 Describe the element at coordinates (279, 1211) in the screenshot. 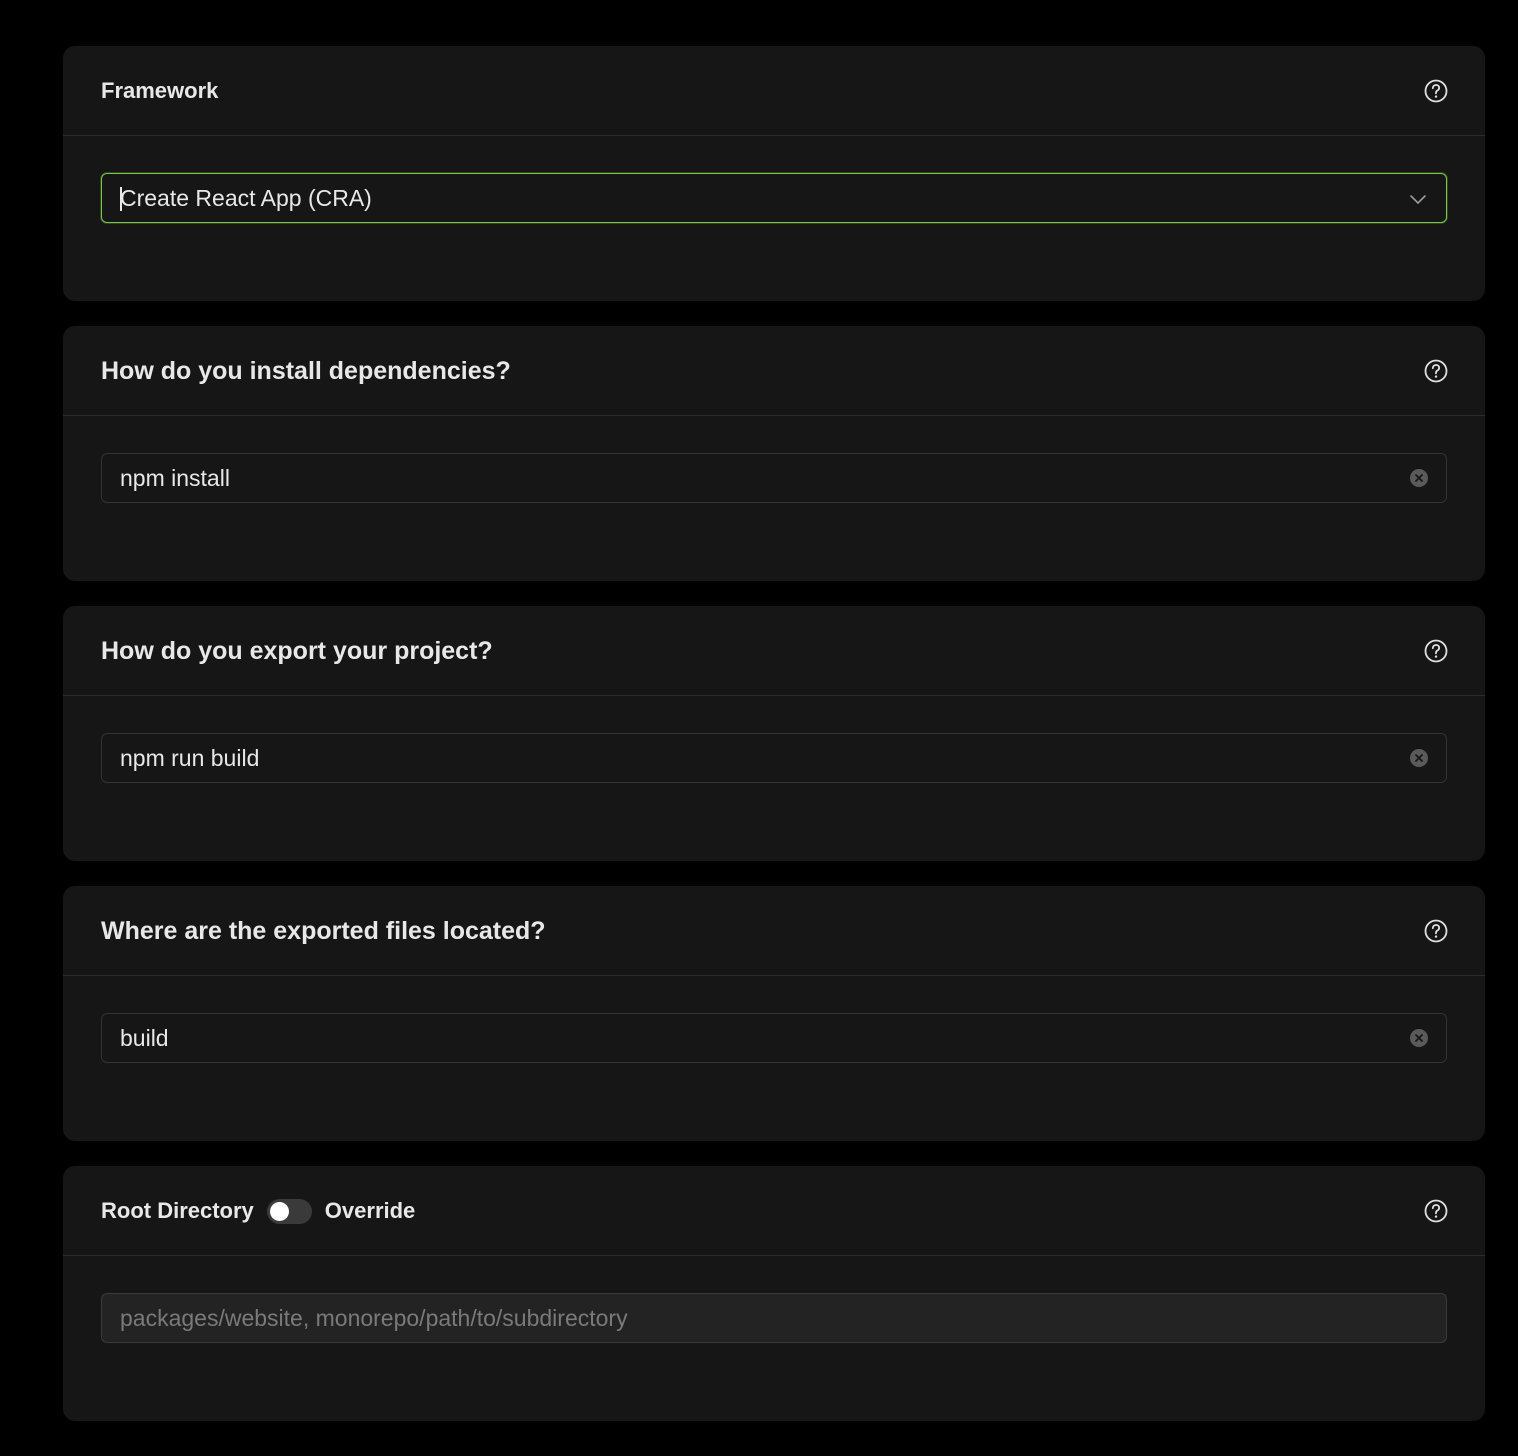

I see `override-toggle-knob` at that location.